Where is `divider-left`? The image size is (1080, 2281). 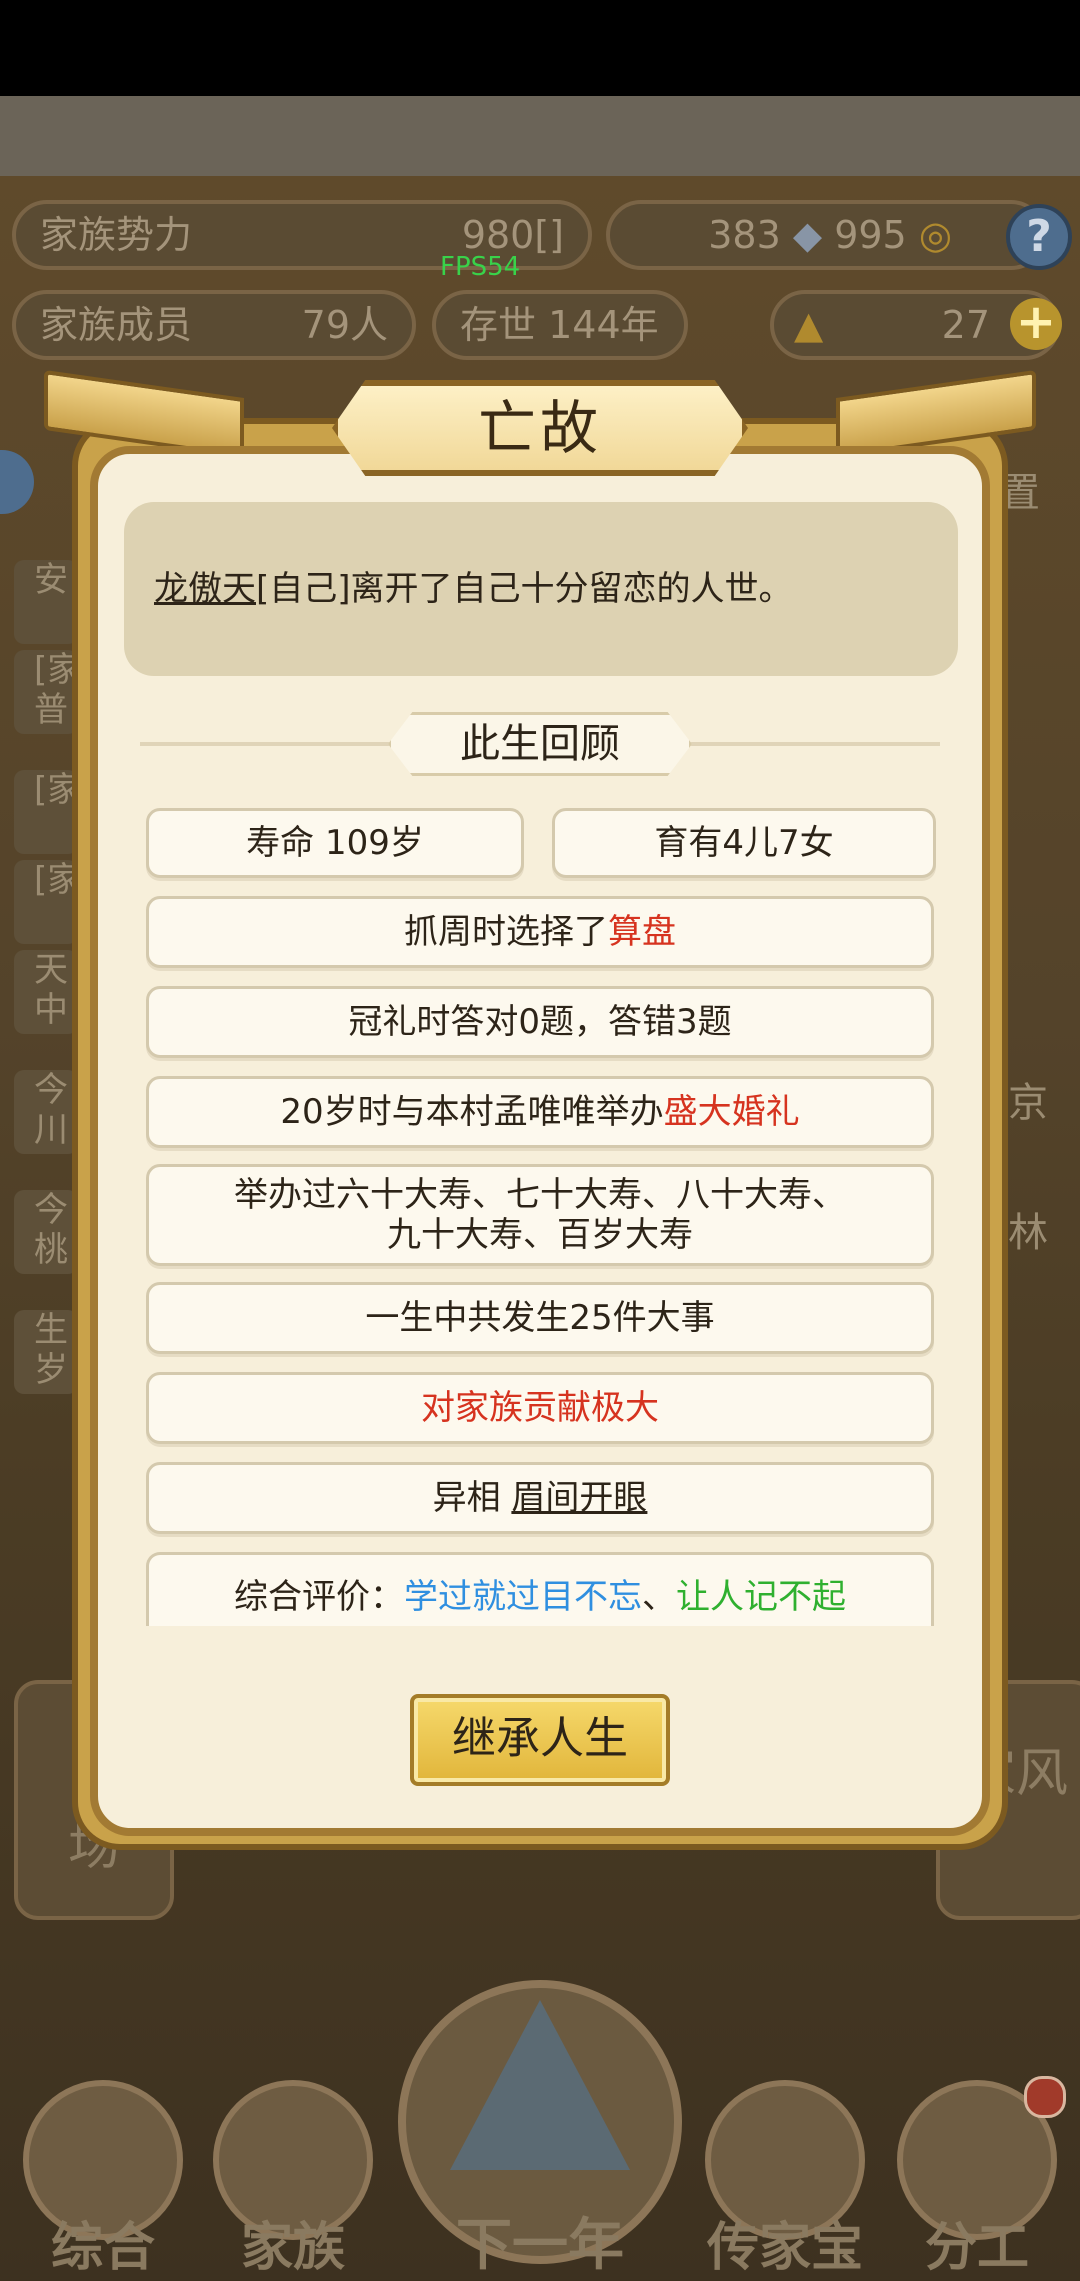
divider-left is located at coordinates (265, 744).